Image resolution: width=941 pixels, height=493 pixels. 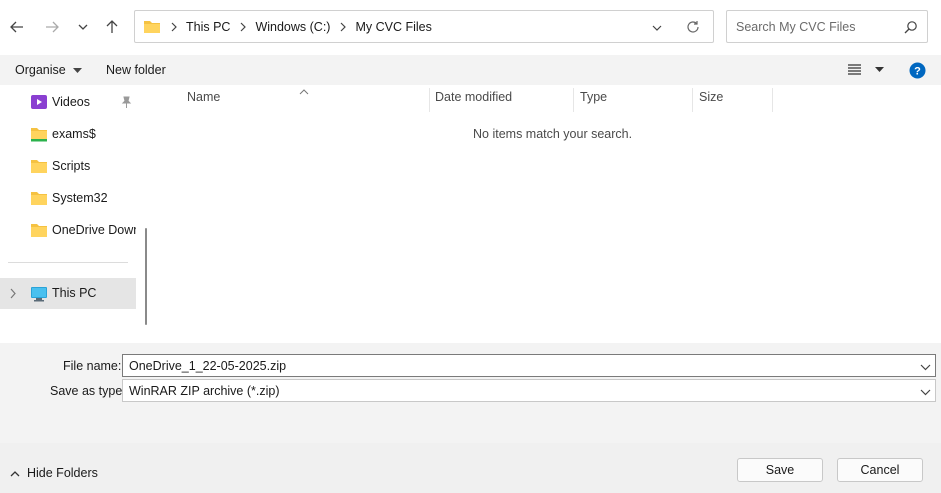 I want to click on arrow-right-icon, so click(x=52, y=27).